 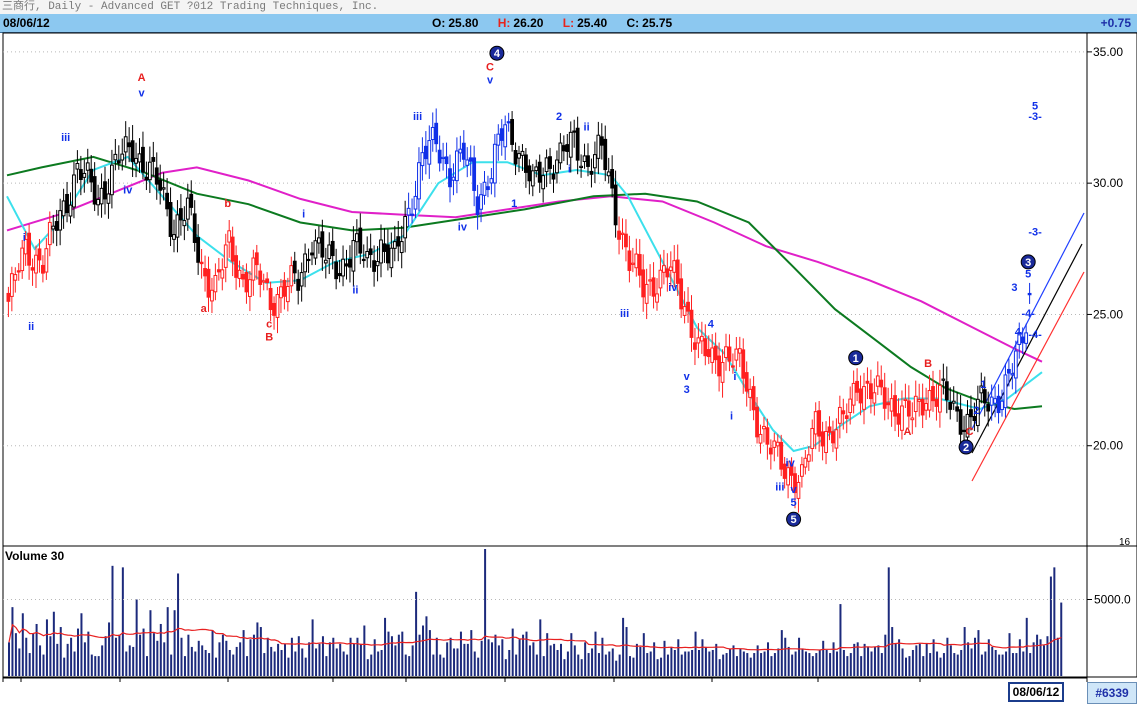 What do you see at coordinates (463, 23) in the screenshot?
I see `open-value: 25.80` at bounding box center [463, 23].